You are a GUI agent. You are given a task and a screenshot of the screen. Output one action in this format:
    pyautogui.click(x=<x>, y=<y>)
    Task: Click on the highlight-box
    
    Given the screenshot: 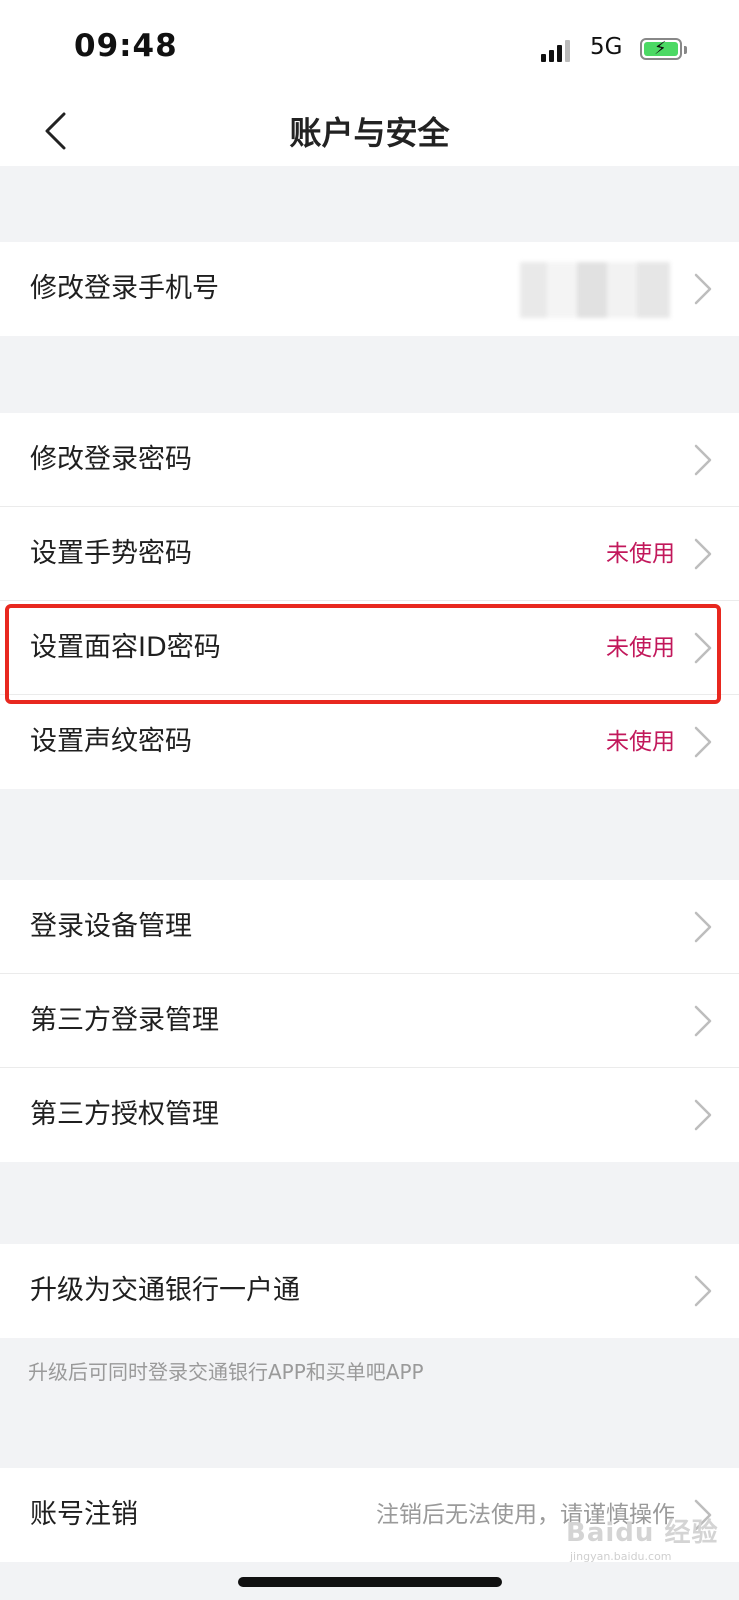 What is the action you would take?
    pyautogui.click(x=363, y=654)
    